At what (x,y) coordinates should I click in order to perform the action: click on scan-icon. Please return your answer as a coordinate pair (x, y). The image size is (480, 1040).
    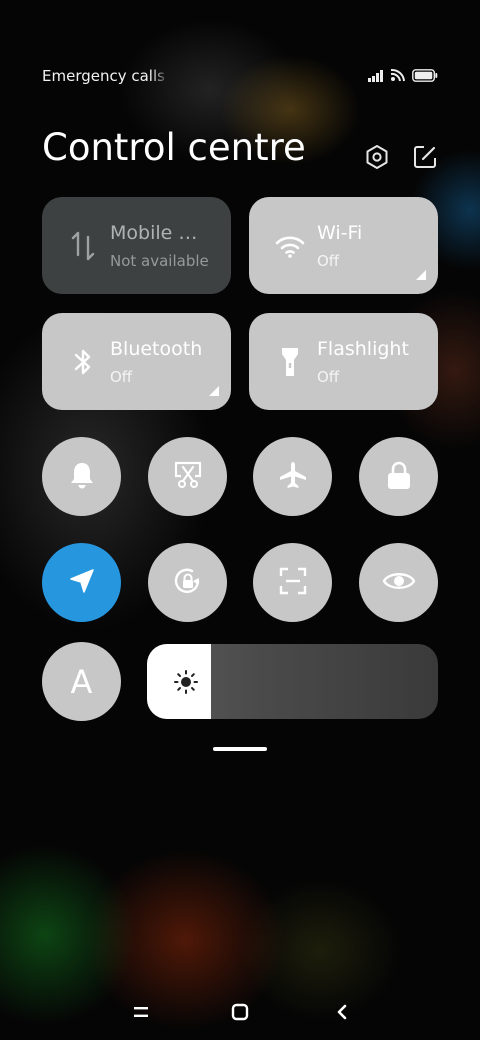
    Looking at the image, I should click on (293, 583).